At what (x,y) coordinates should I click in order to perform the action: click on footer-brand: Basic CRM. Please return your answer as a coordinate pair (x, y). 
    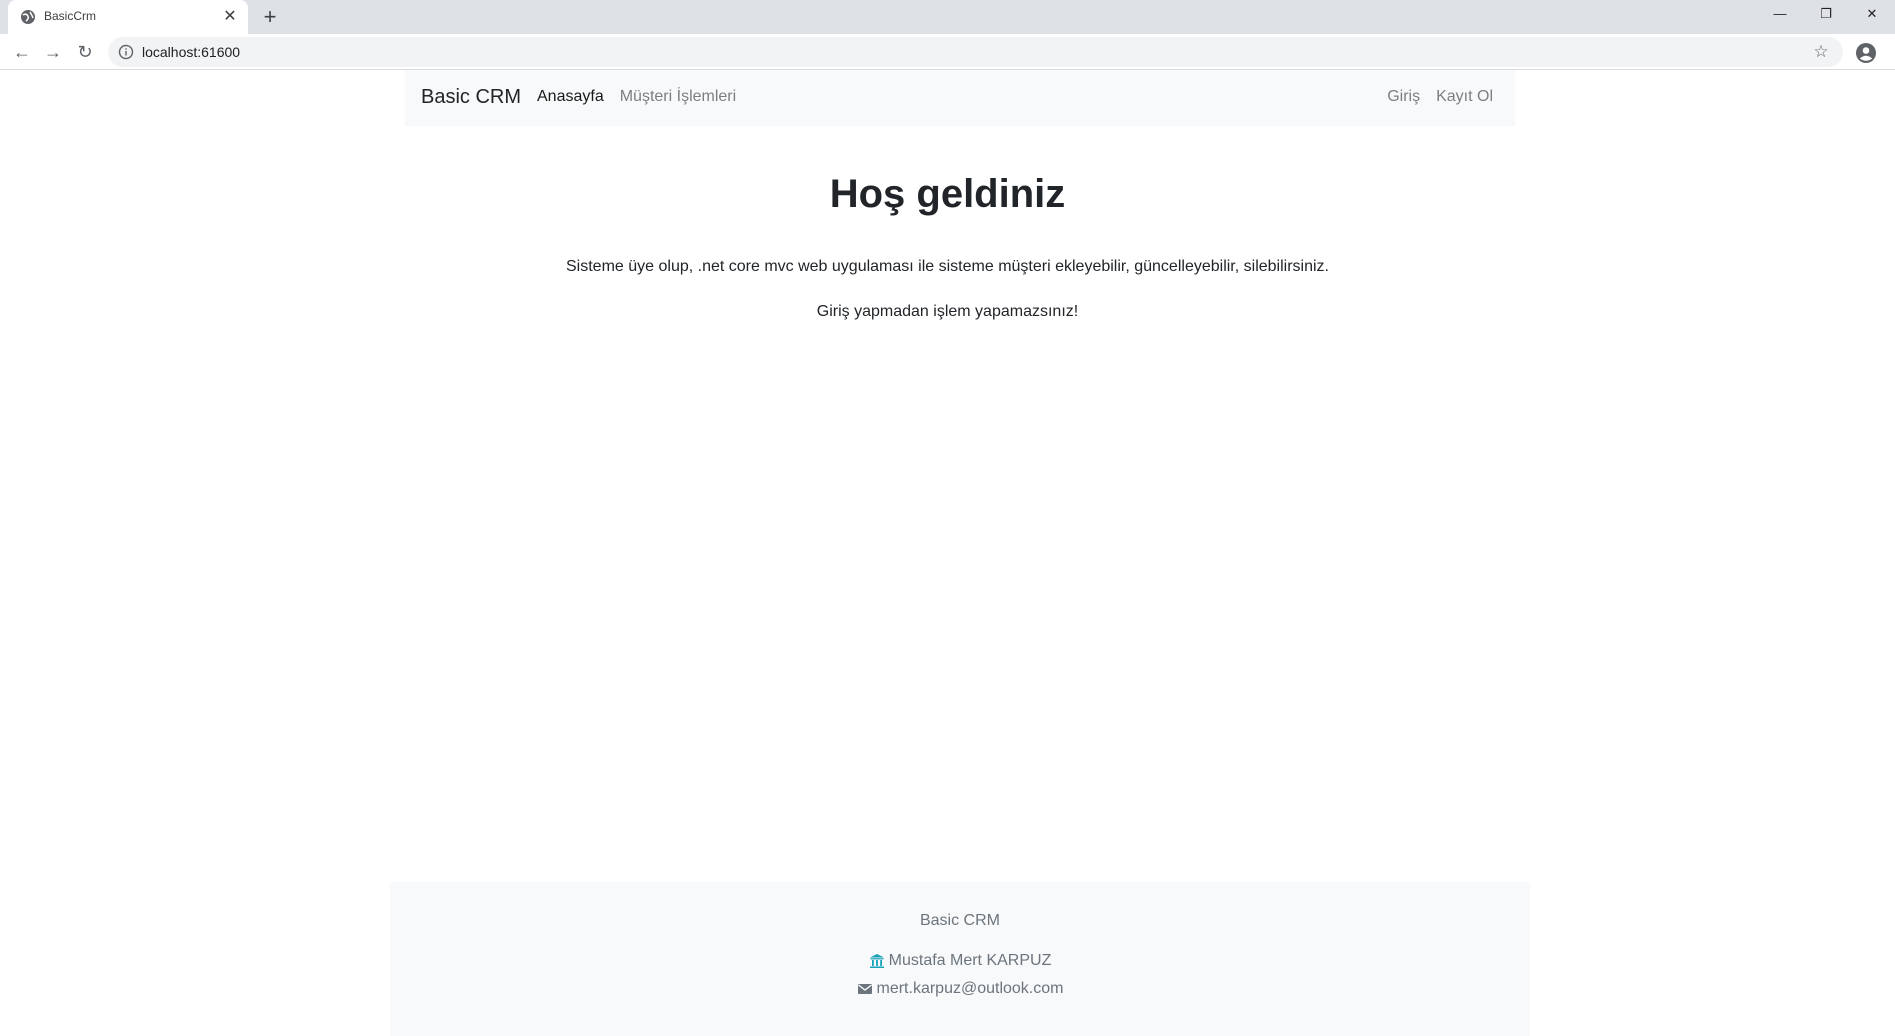
    Looking at the image, I should click on (959, 920).